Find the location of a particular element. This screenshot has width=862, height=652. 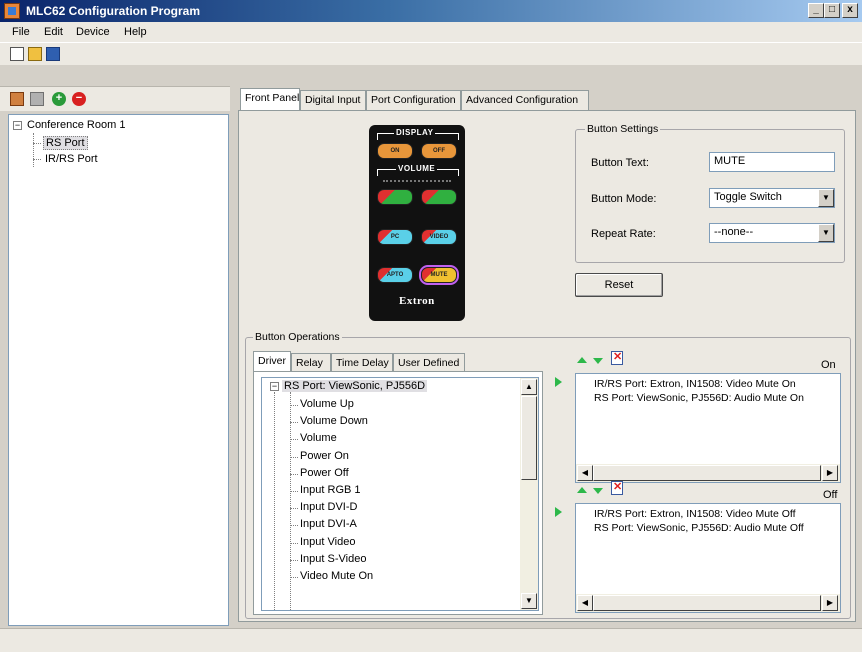

command-item: Input DVI-D is located at coordinates (328, 507).